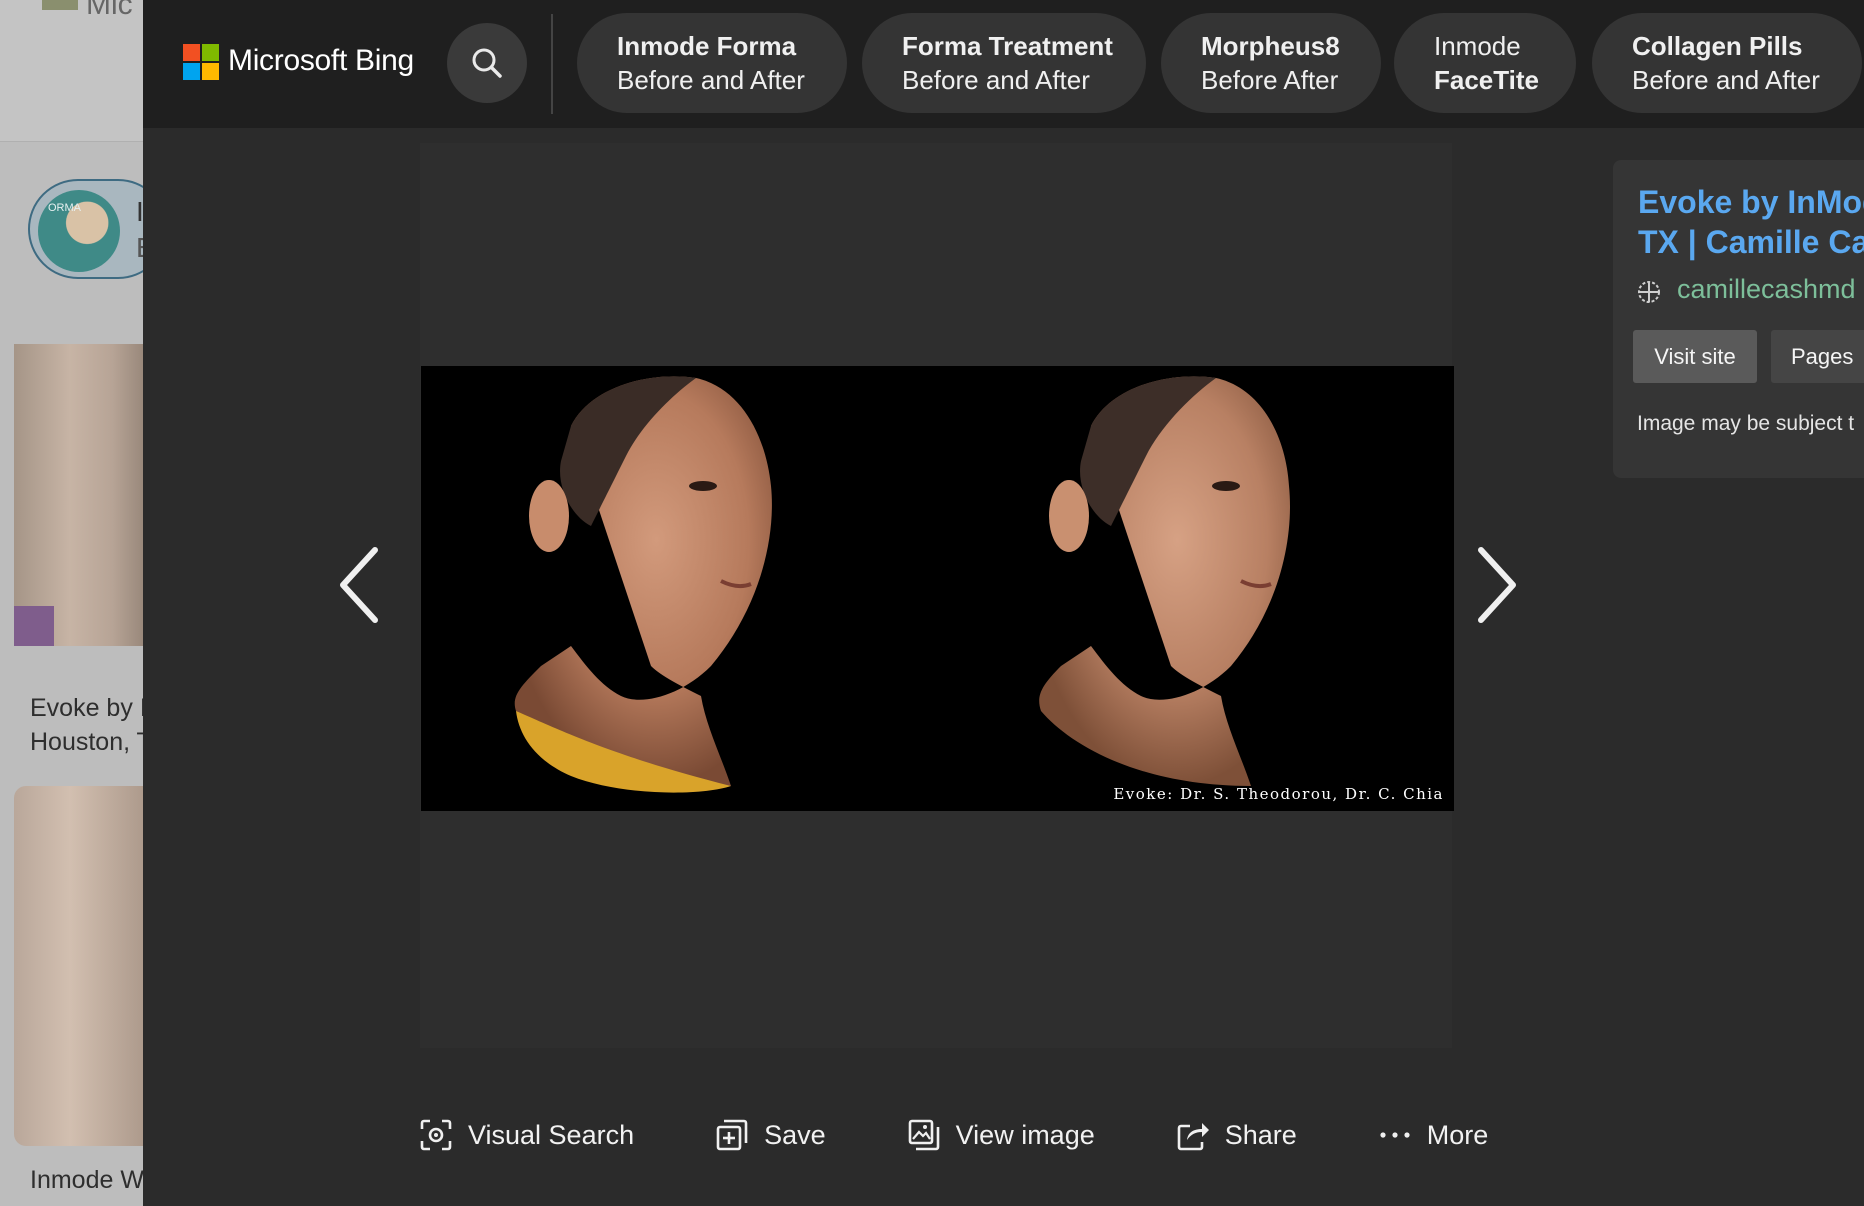 This screenshot has height=1206, width=1864. I want to click on chip-avatar-text: ORMA, so click(64, 208).